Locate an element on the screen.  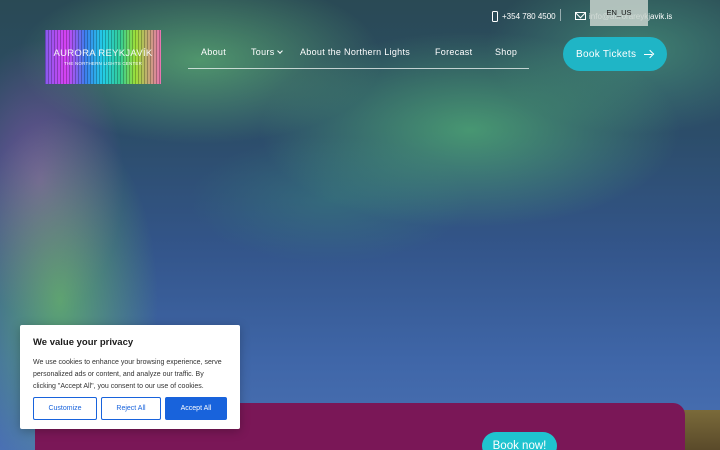
envelope-icon is located at coordinates (580, 16).